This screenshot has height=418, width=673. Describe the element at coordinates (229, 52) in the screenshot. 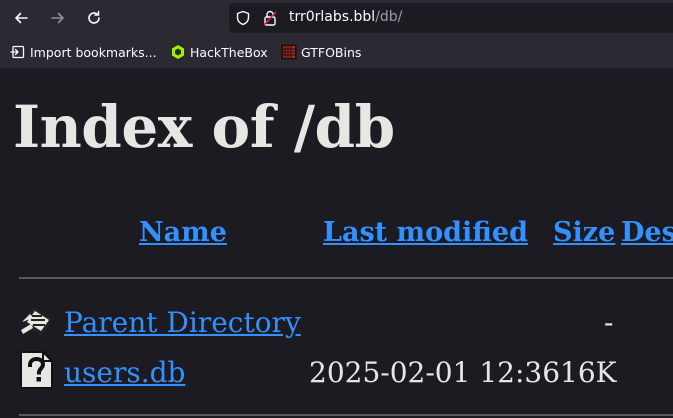

I see `bookmark-label: HackTheBox` at that location.